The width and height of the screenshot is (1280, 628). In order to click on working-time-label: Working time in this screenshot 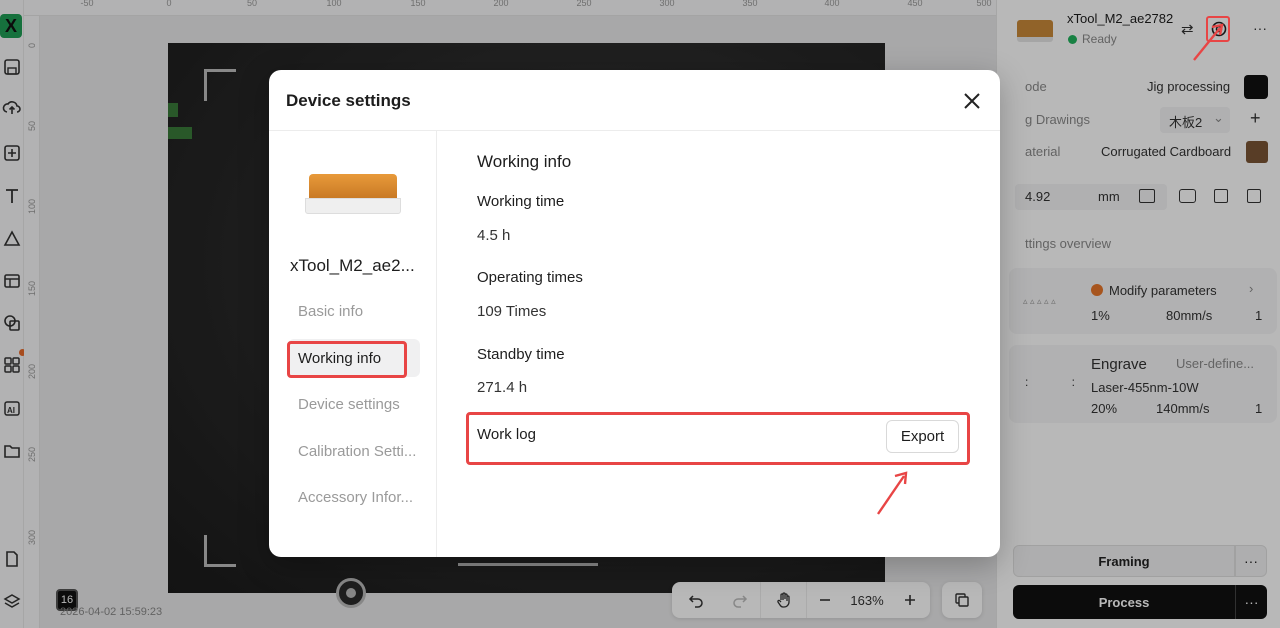, I will do `click(521, 201)`.